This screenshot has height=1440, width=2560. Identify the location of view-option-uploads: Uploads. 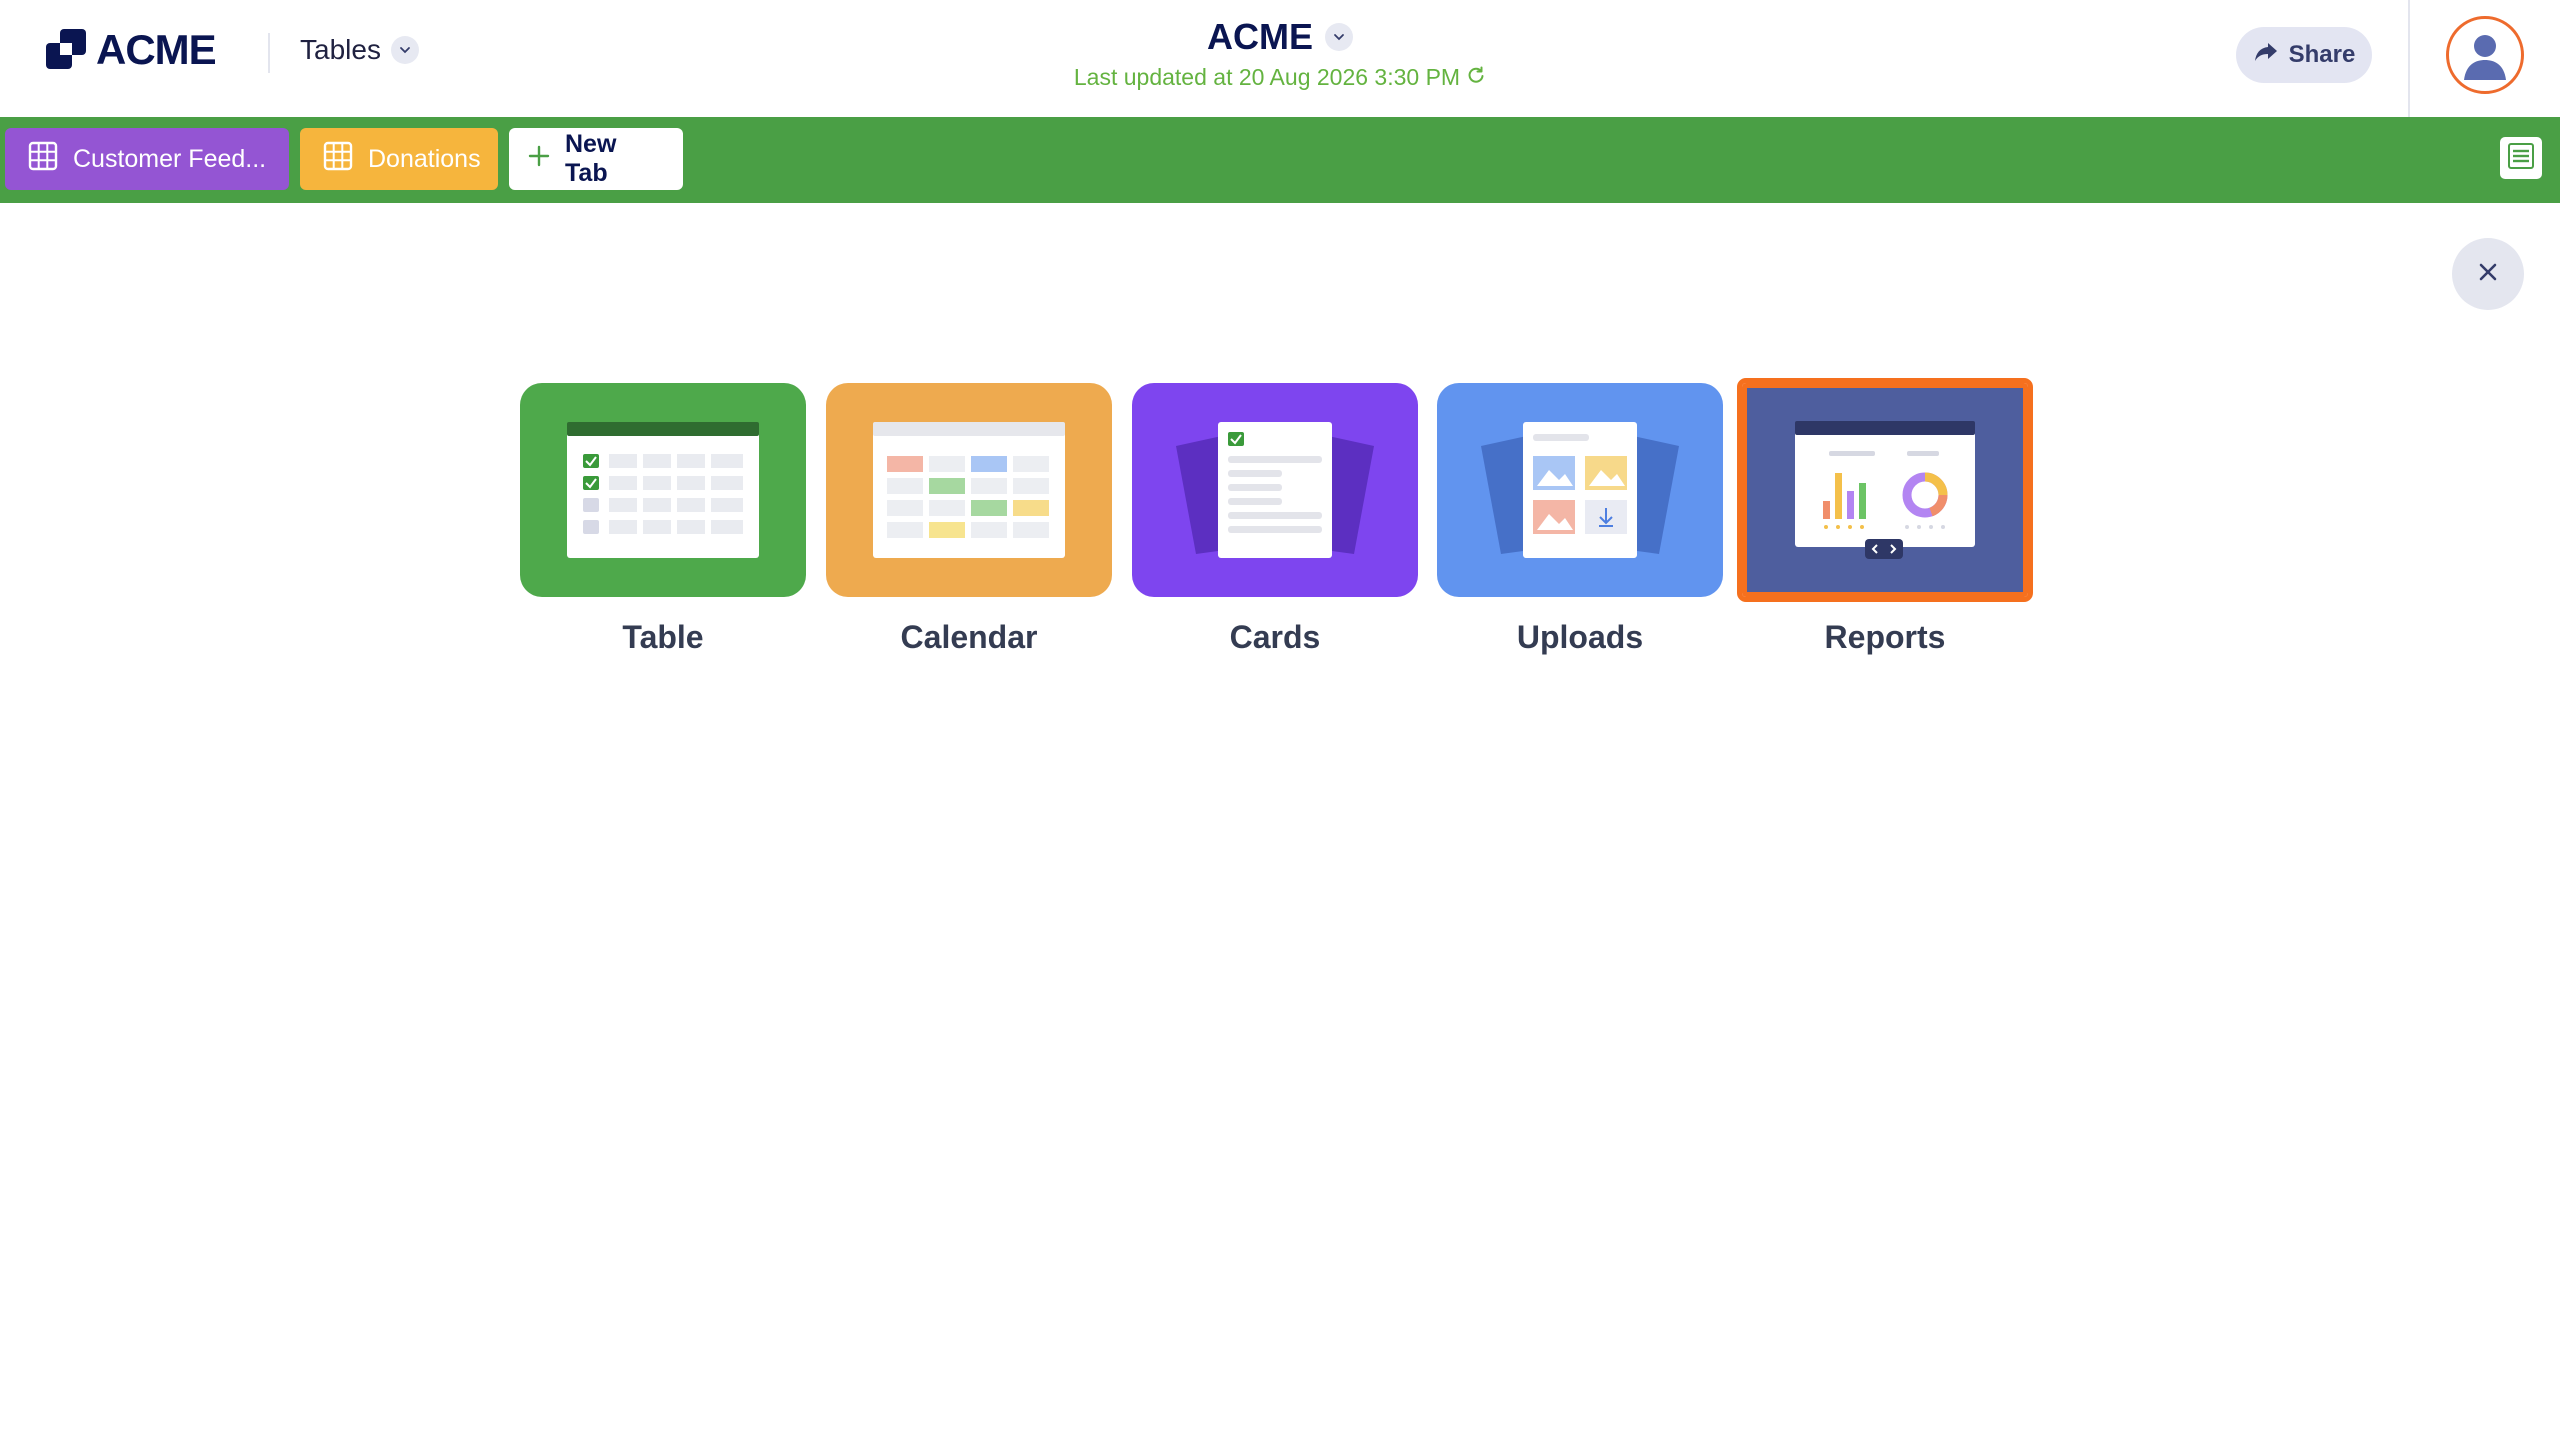
(1580, 519).